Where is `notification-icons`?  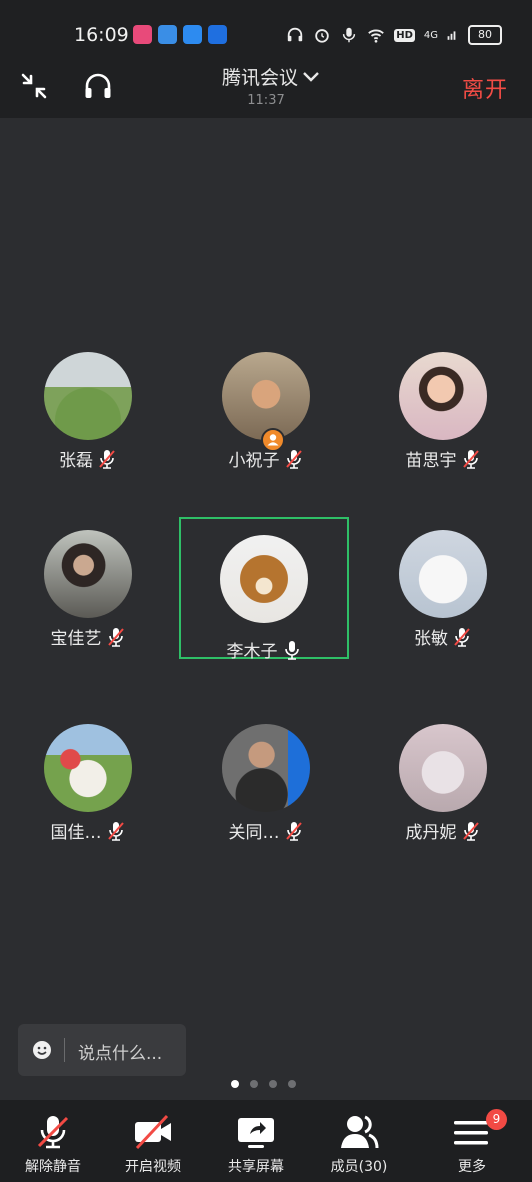
notification-icons is located at coordinates (180, 34).